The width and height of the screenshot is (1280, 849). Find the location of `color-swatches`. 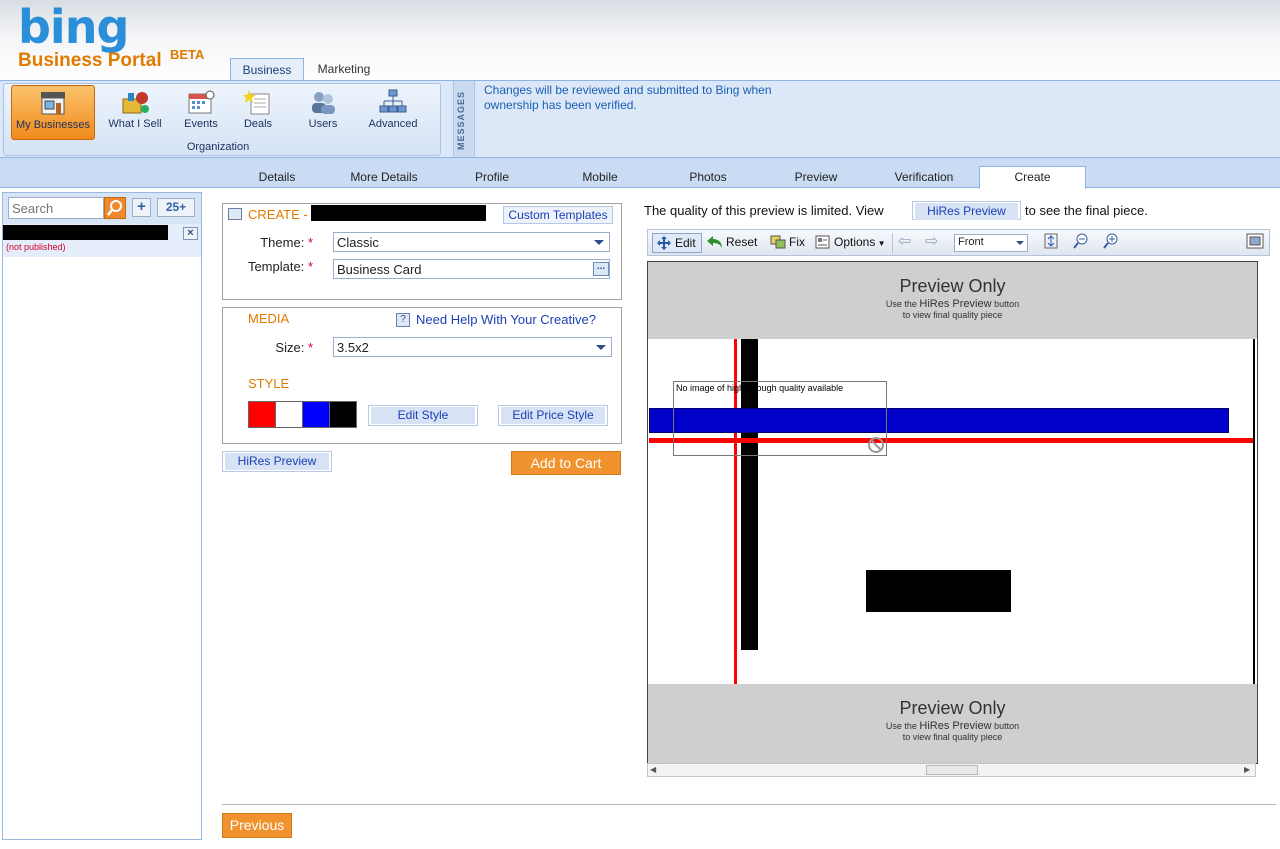

color-swatches is located at coordinates (302, 414).